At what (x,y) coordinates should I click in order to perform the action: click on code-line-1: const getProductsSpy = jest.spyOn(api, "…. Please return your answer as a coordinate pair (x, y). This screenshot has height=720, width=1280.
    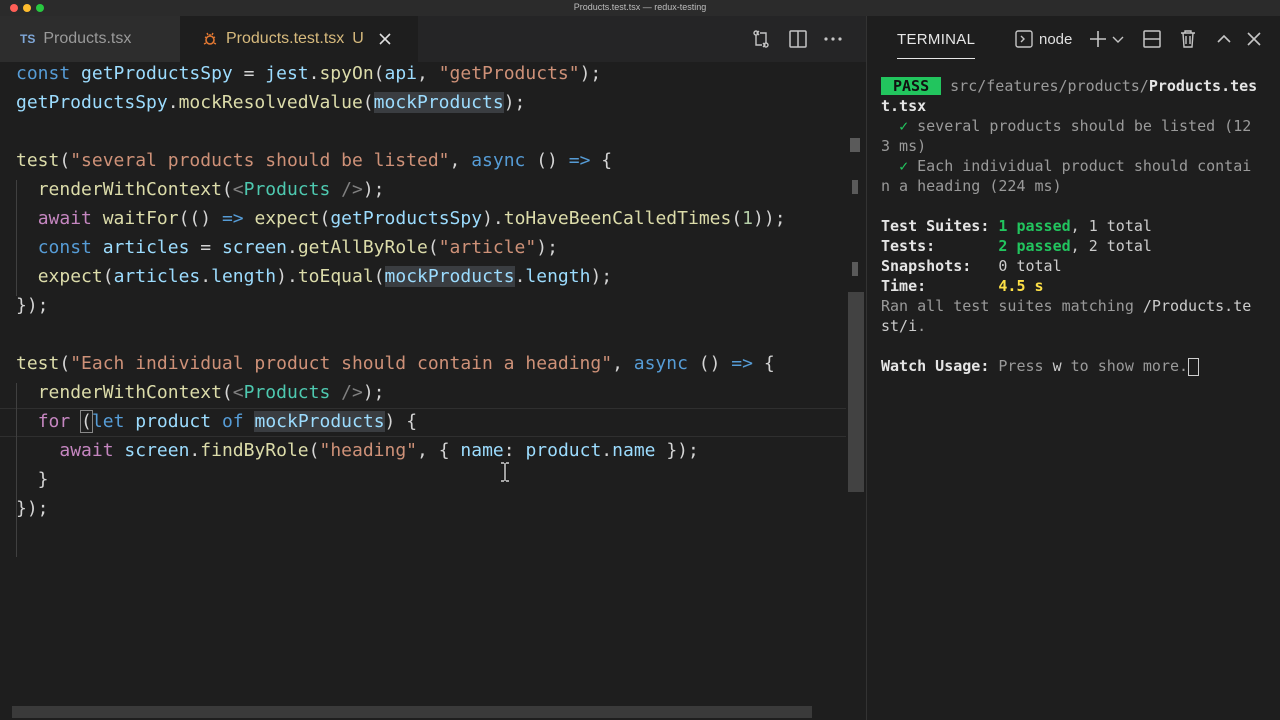
    Looking at the image, I should click on (309, 73).